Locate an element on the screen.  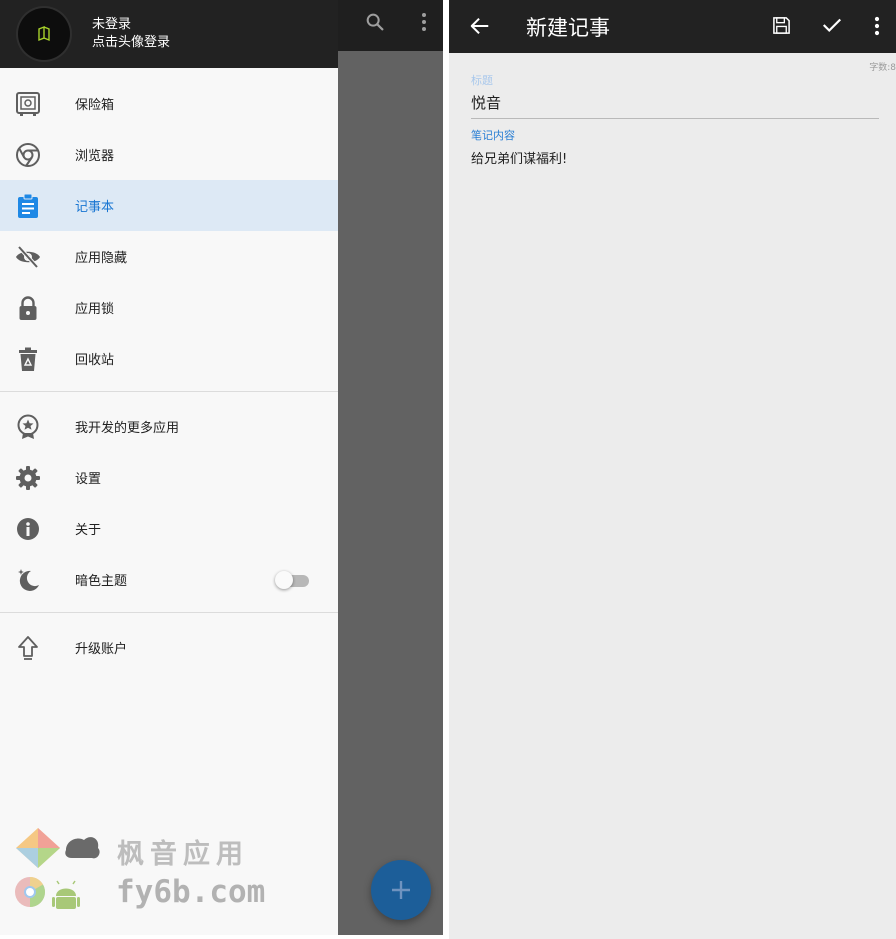
logo-icon is located at coordinates (44, 33).